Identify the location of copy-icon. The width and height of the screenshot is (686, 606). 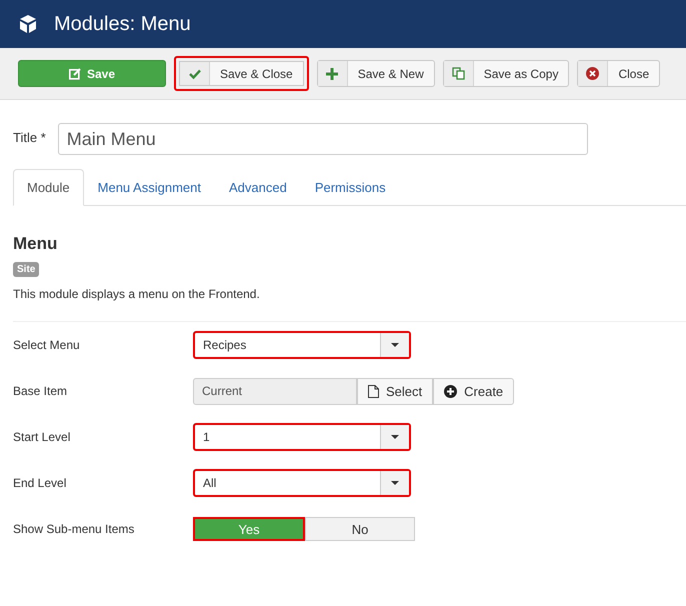
(458, 73).